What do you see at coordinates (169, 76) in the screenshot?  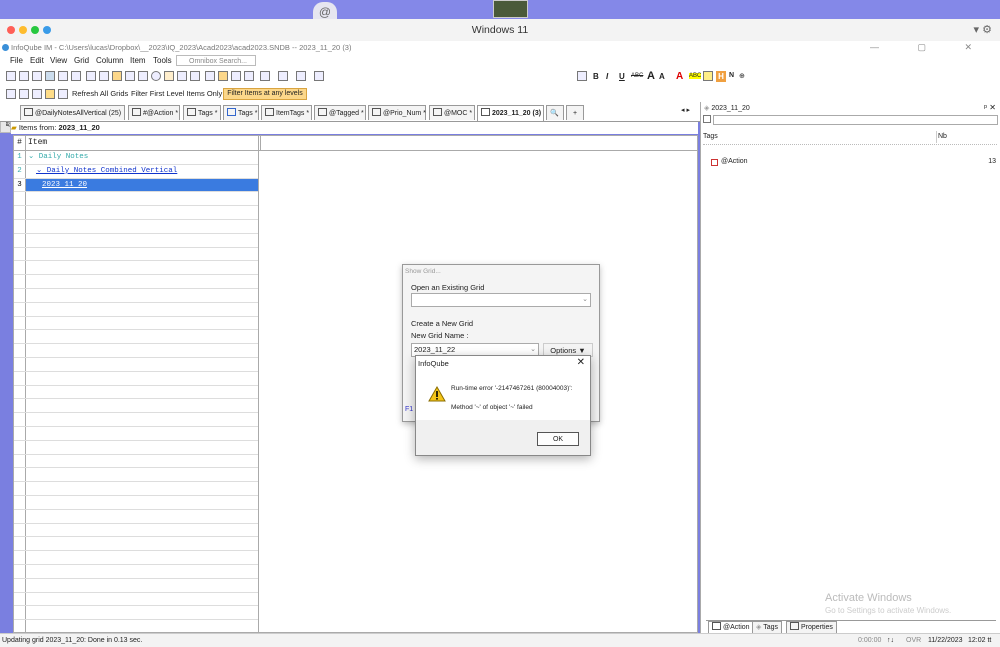 I see `user-icon` at bounding box center [169, 76].